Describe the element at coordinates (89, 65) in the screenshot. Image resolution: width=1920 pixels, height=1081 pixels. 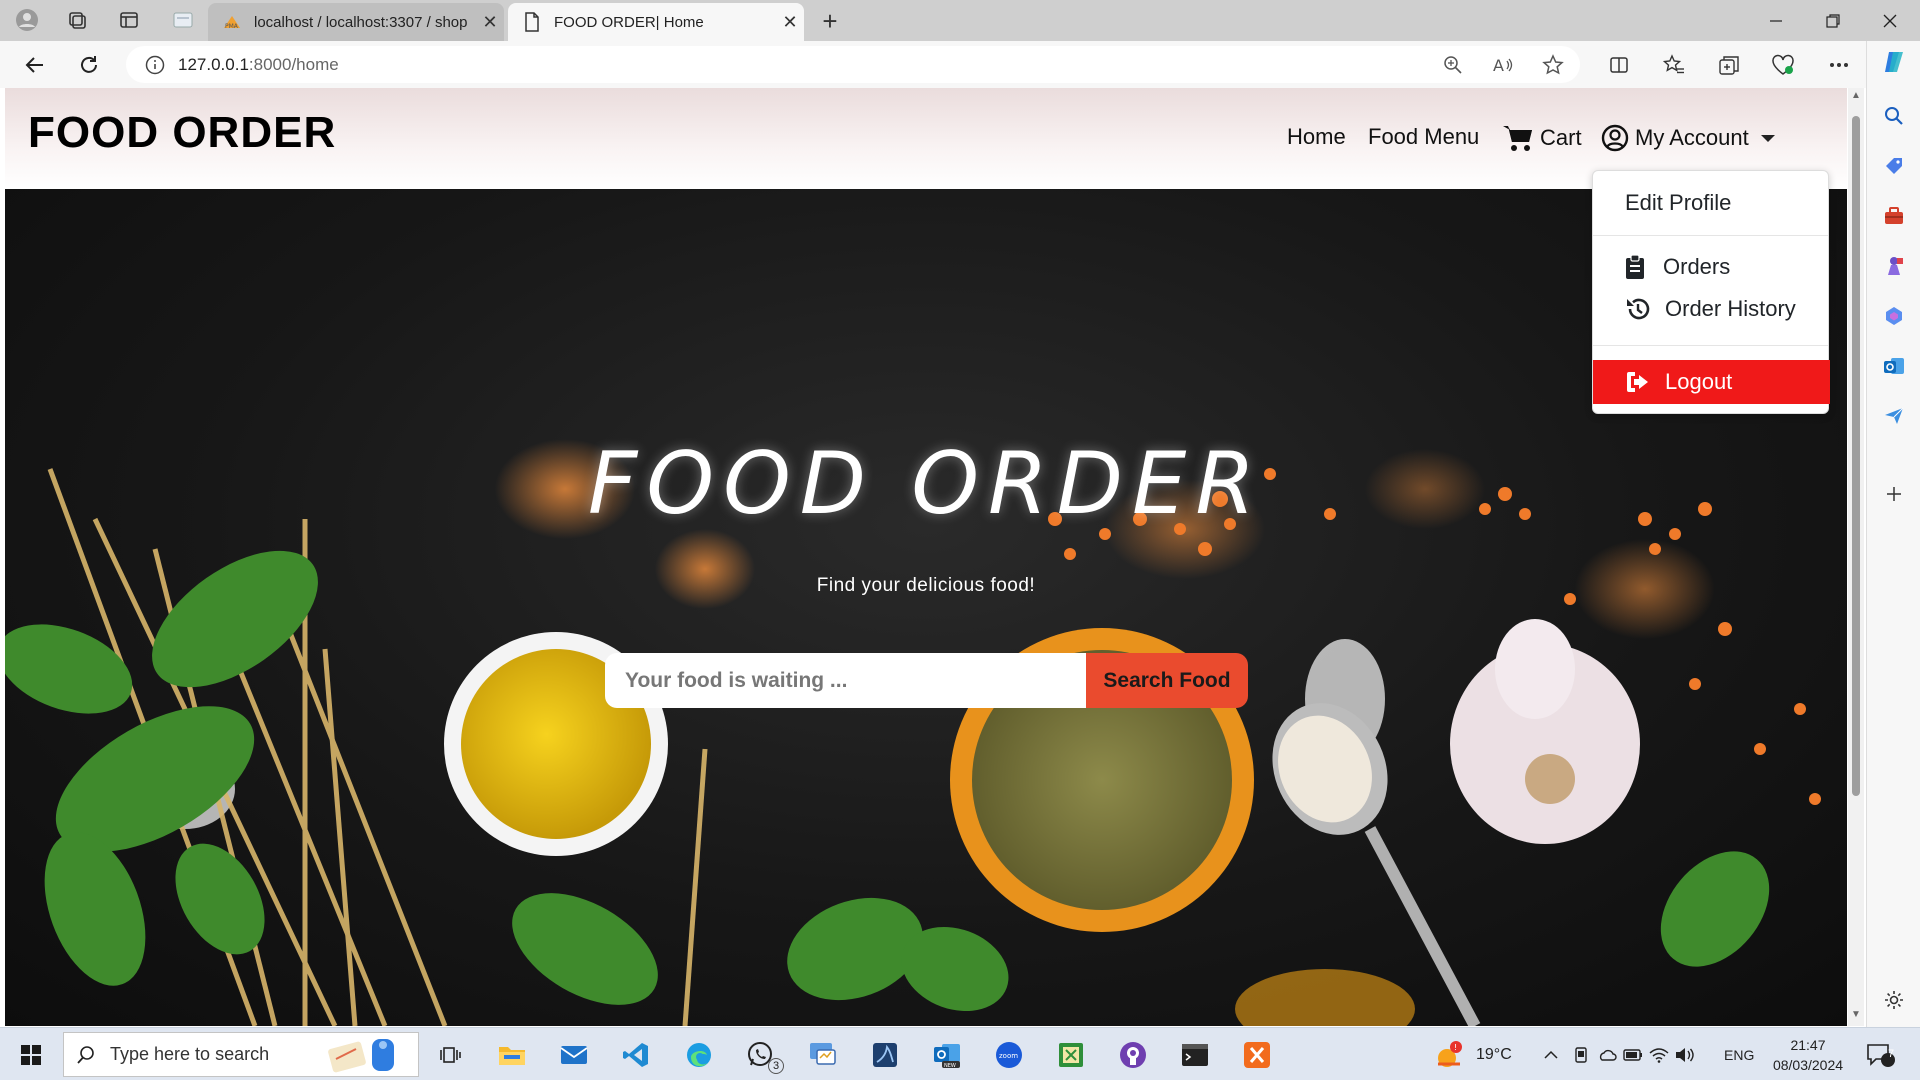
I see `reload-icon` at that location.